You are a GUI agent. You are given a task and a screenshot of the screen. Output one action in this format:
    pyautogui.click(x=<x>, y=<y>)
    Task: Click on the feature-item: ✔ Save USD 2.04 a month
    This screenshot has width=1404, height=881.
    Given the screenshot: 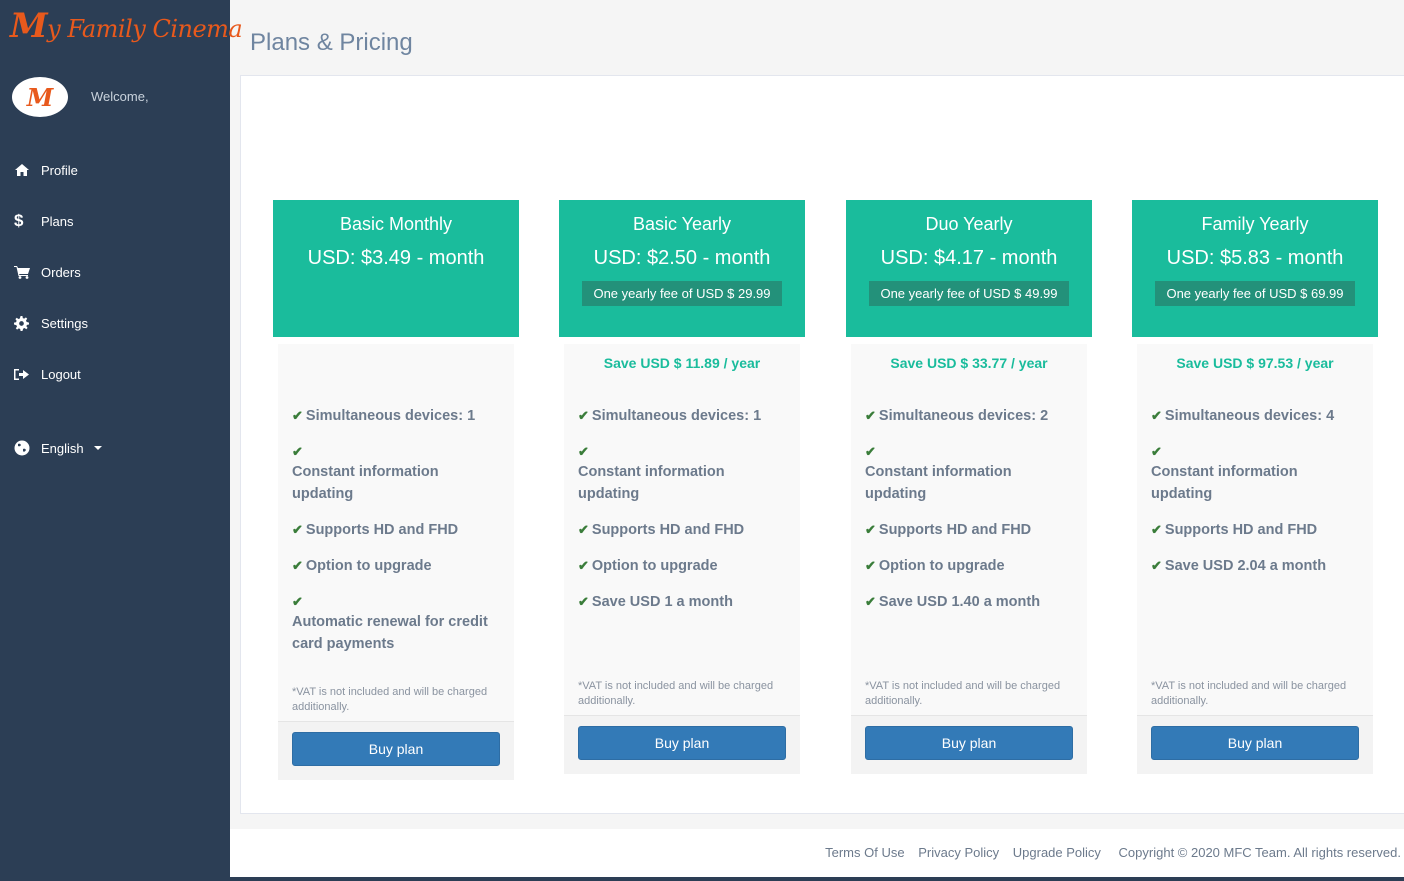 What is the action you would take?
    pyautogui.click(x=1239, y=566)
    